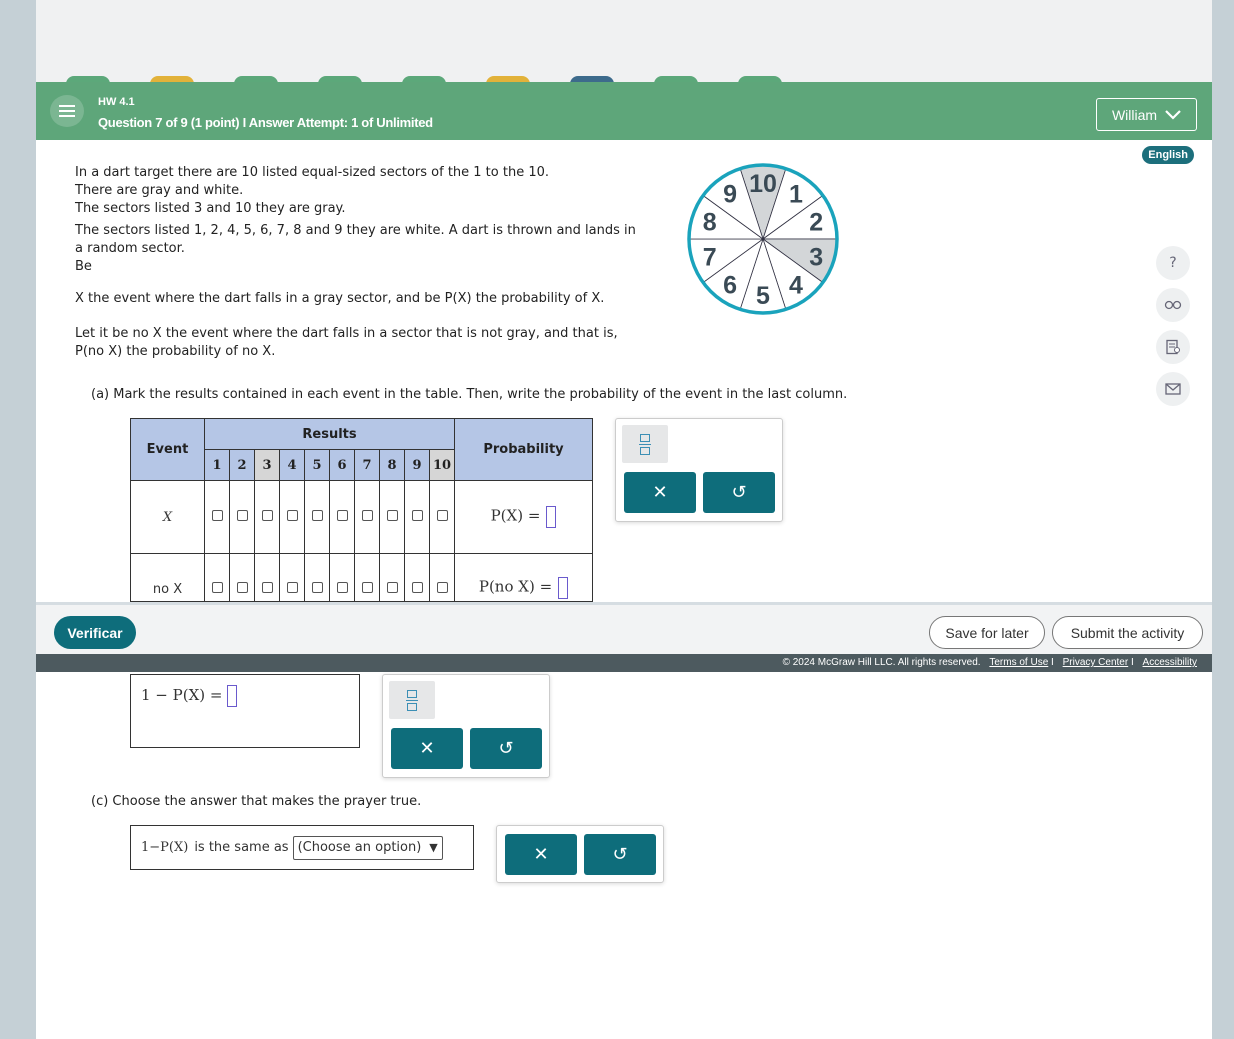 This screenshot has height=1039, width=1234. Describe the element at coordinates (515, 586) in the screenshot. I see `probability-expression: P(no X) =` at that location.